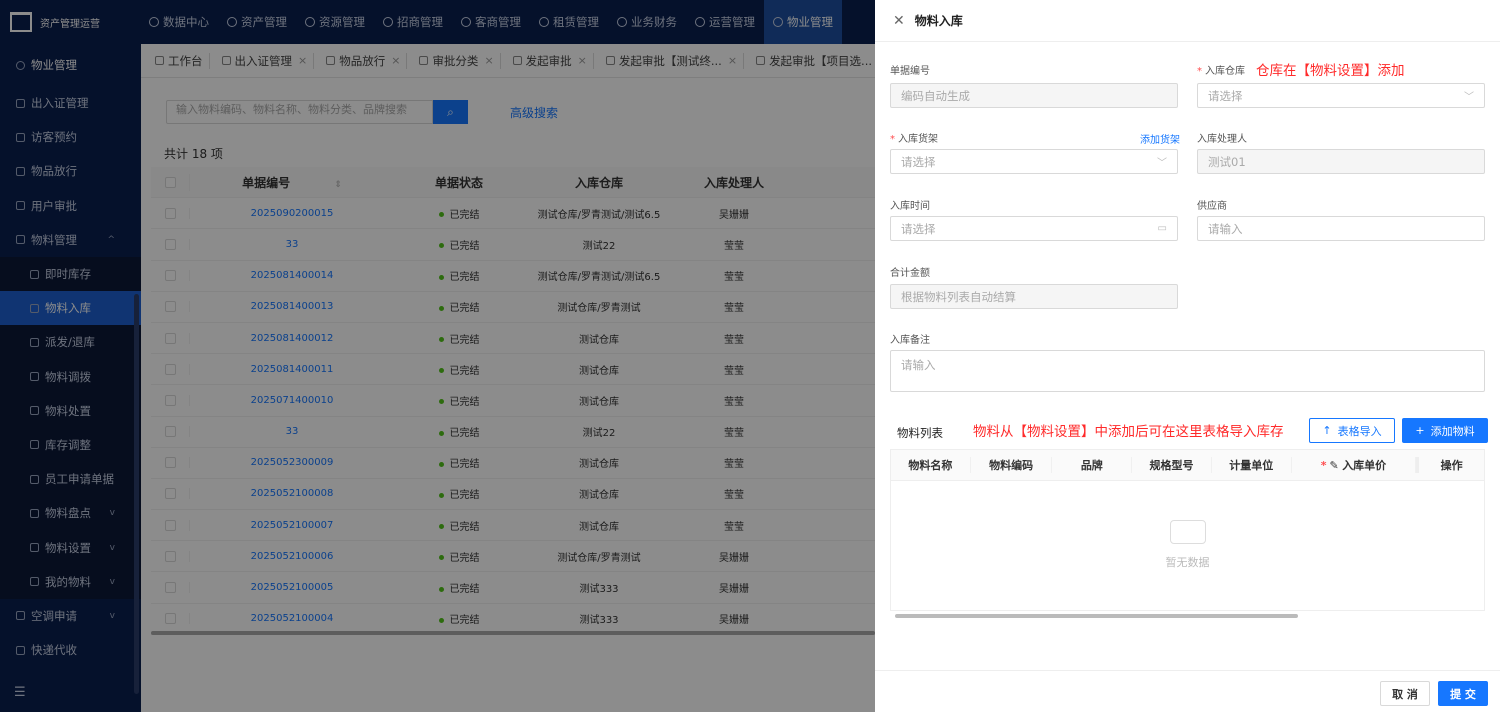 The height and width of the screenshot is (712, 1500). I want to click on remark-label: 入库备注, so click(910, 340).